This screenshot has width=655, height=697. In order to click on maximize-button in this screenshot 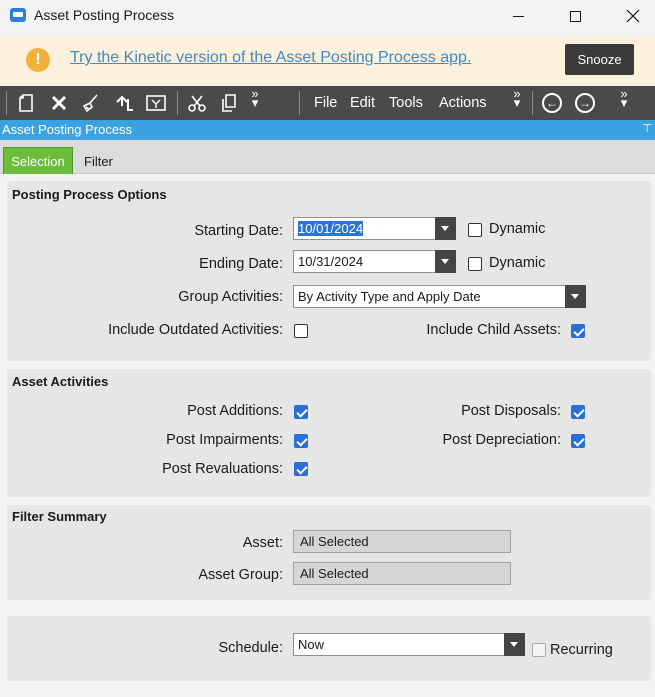, I will do `click(575, 16)`.